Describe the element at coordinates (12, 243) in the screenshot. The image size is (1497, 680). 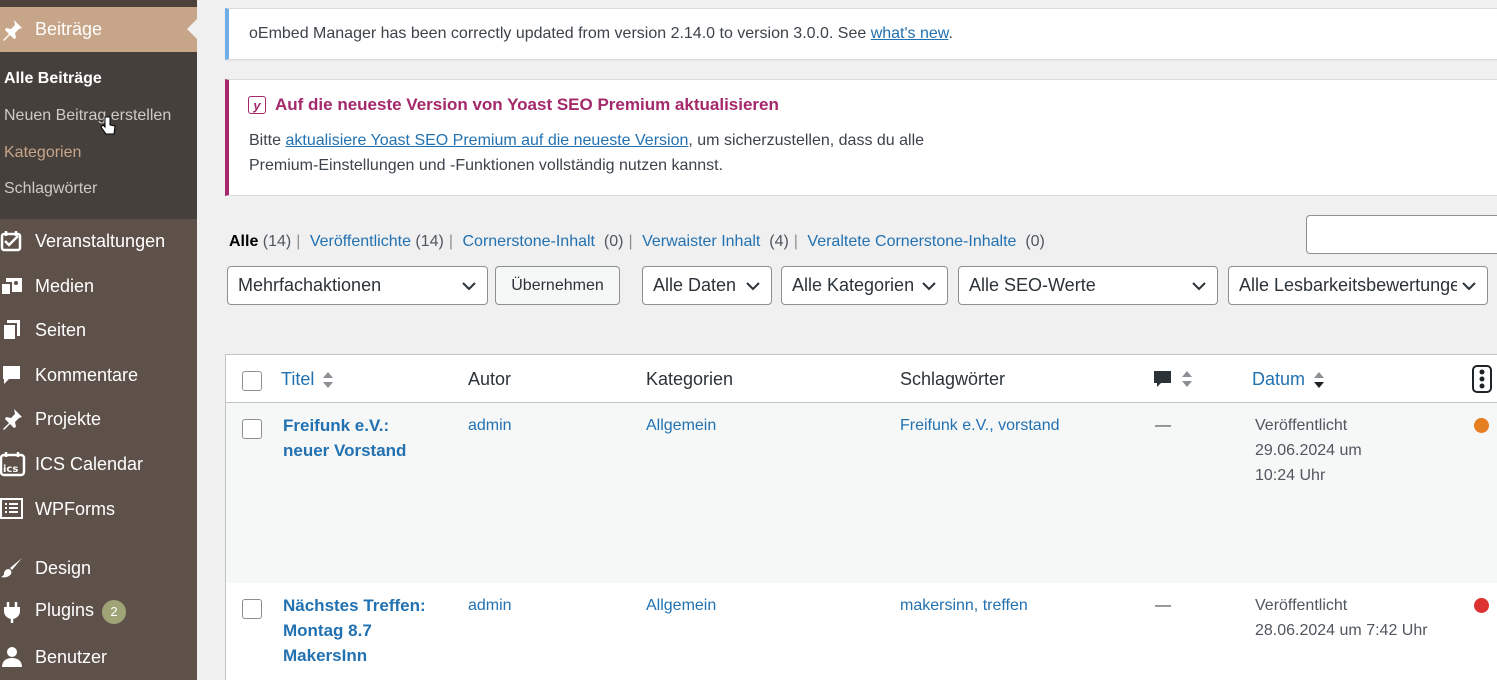
I see `calendar-event-icon` at that location.